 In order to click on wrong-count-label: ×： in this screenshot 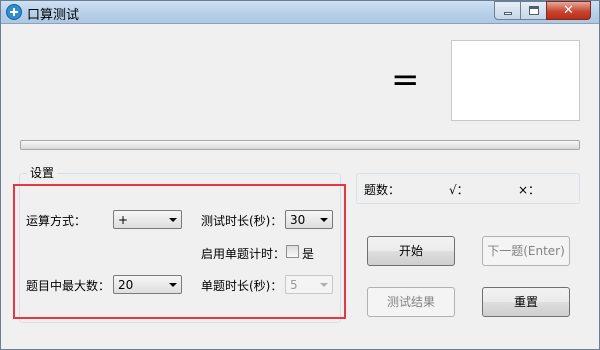, I will do `click(529, 190)`.